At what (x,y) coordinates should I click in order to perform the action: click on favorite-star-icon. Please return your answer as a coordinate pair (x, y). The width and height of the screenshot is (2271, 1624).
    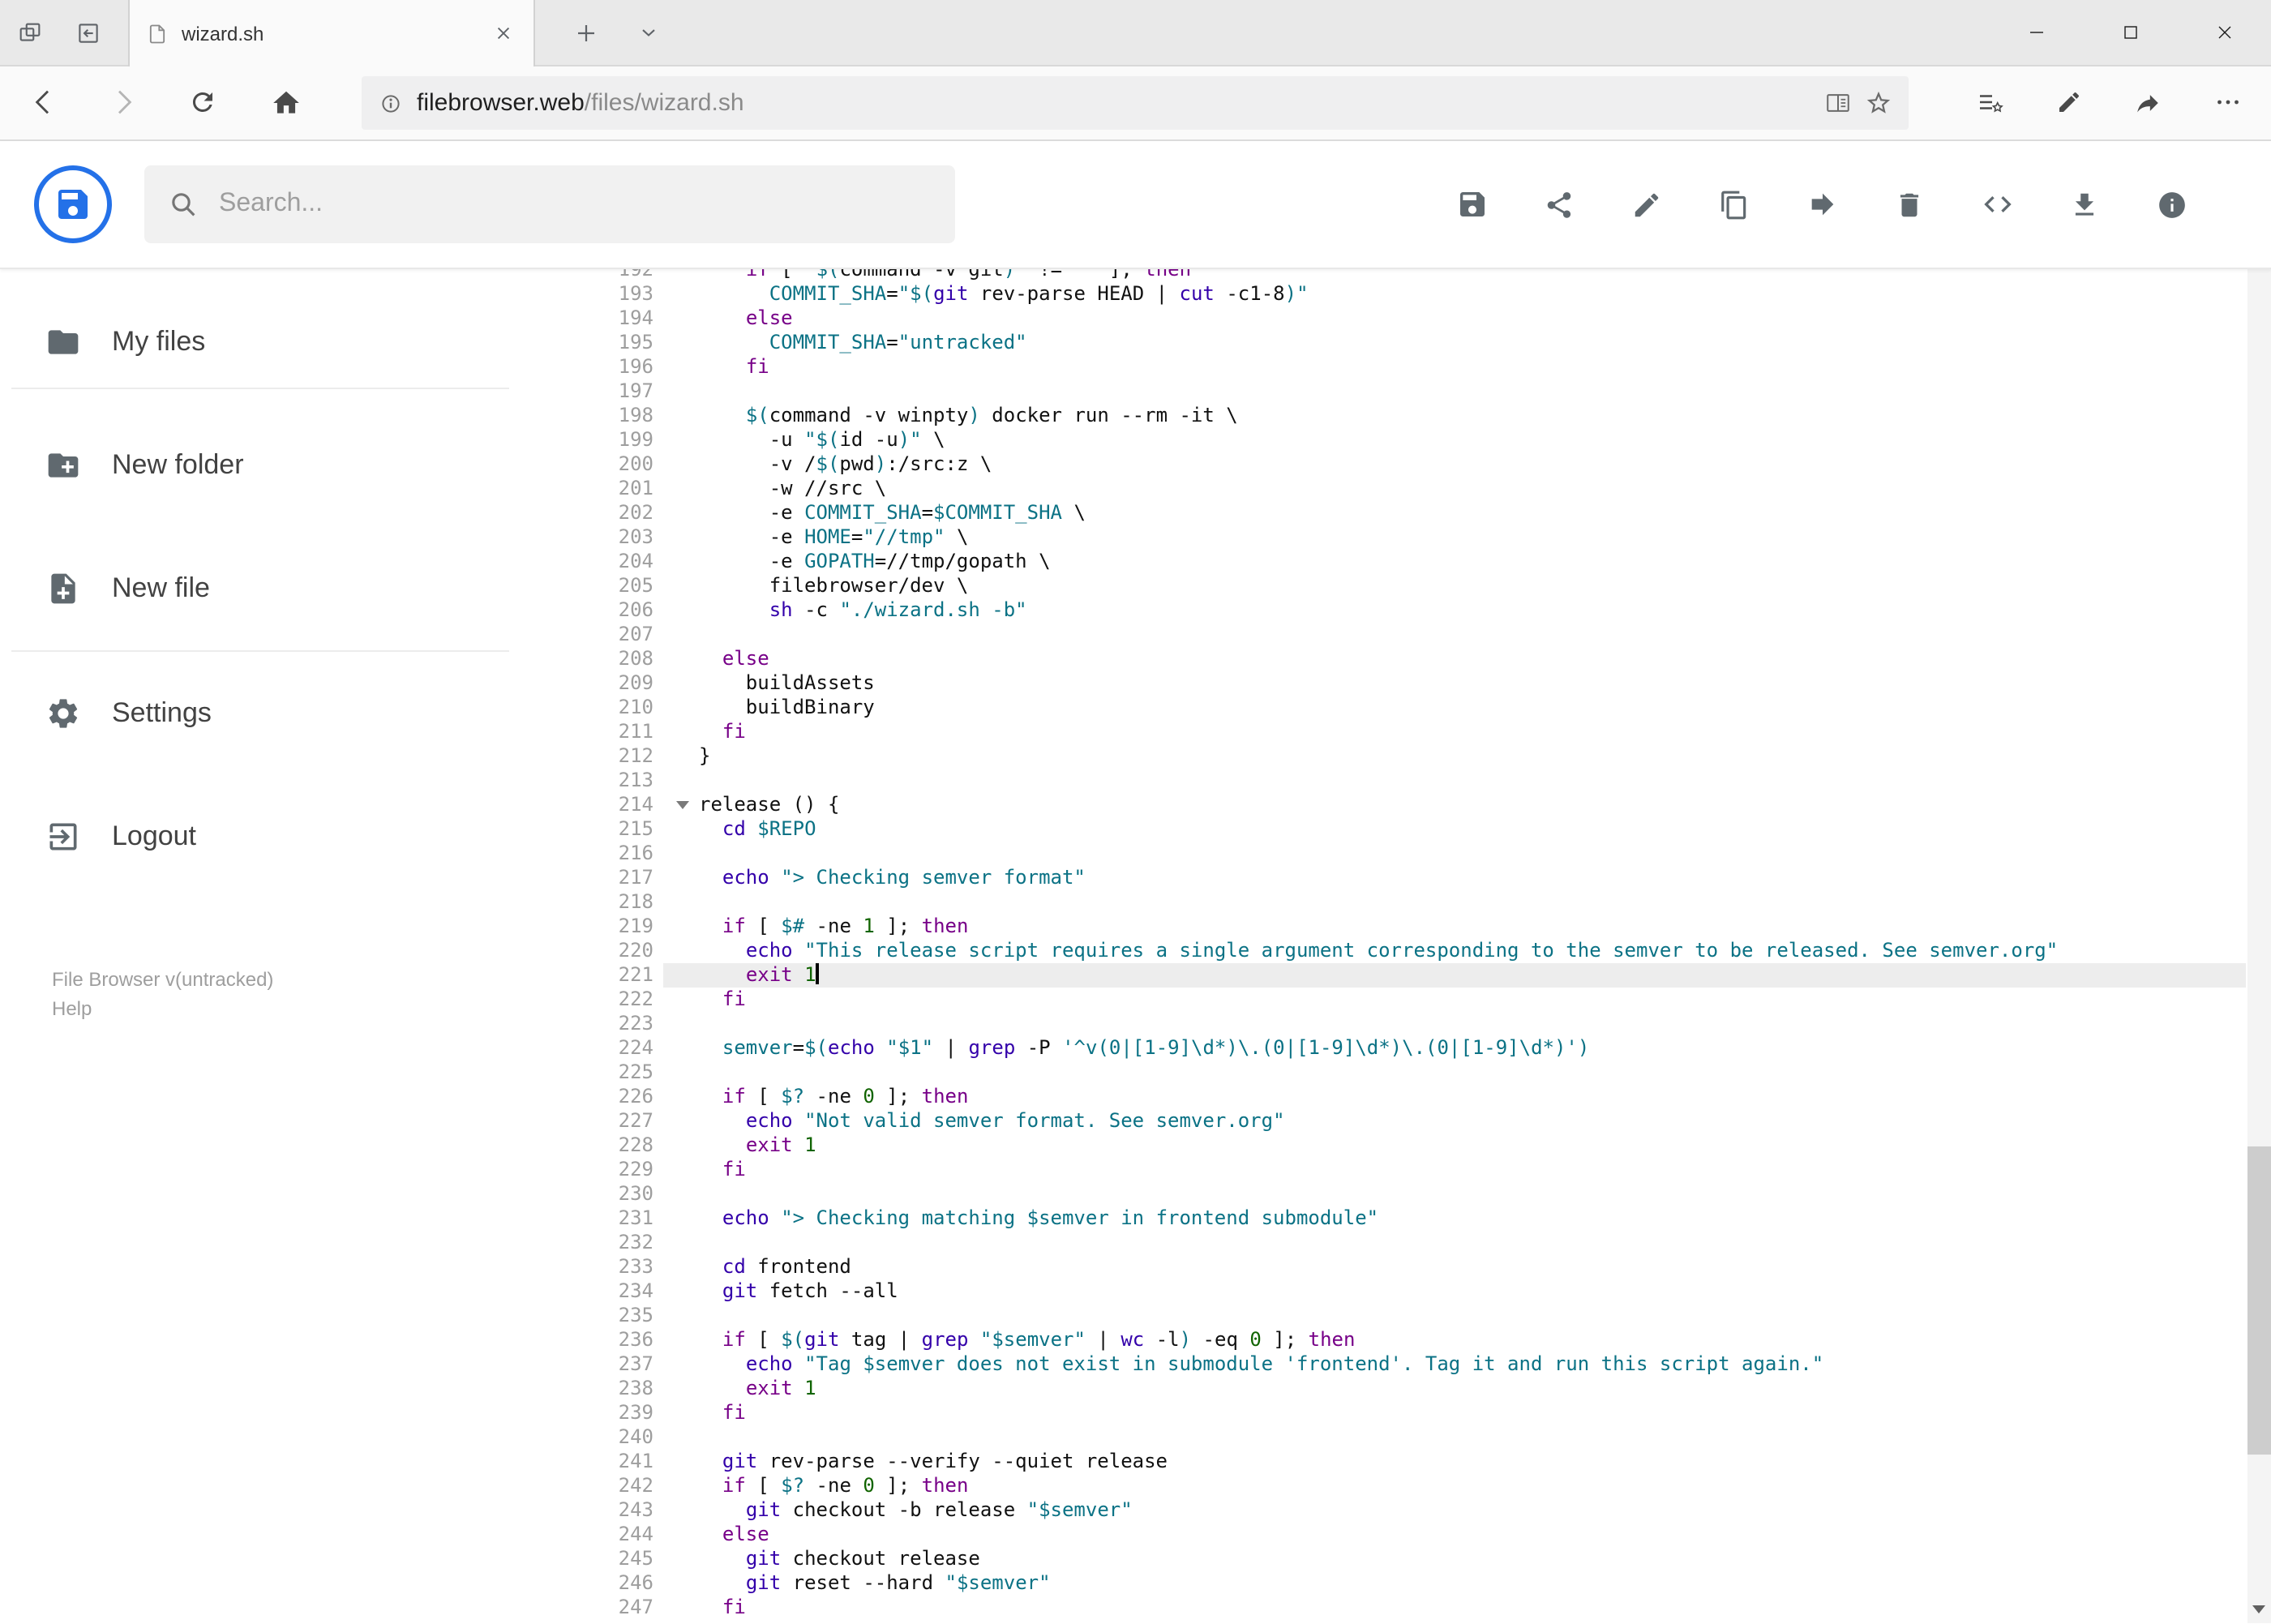
    Looking at the image, I should click on (1879, 103).